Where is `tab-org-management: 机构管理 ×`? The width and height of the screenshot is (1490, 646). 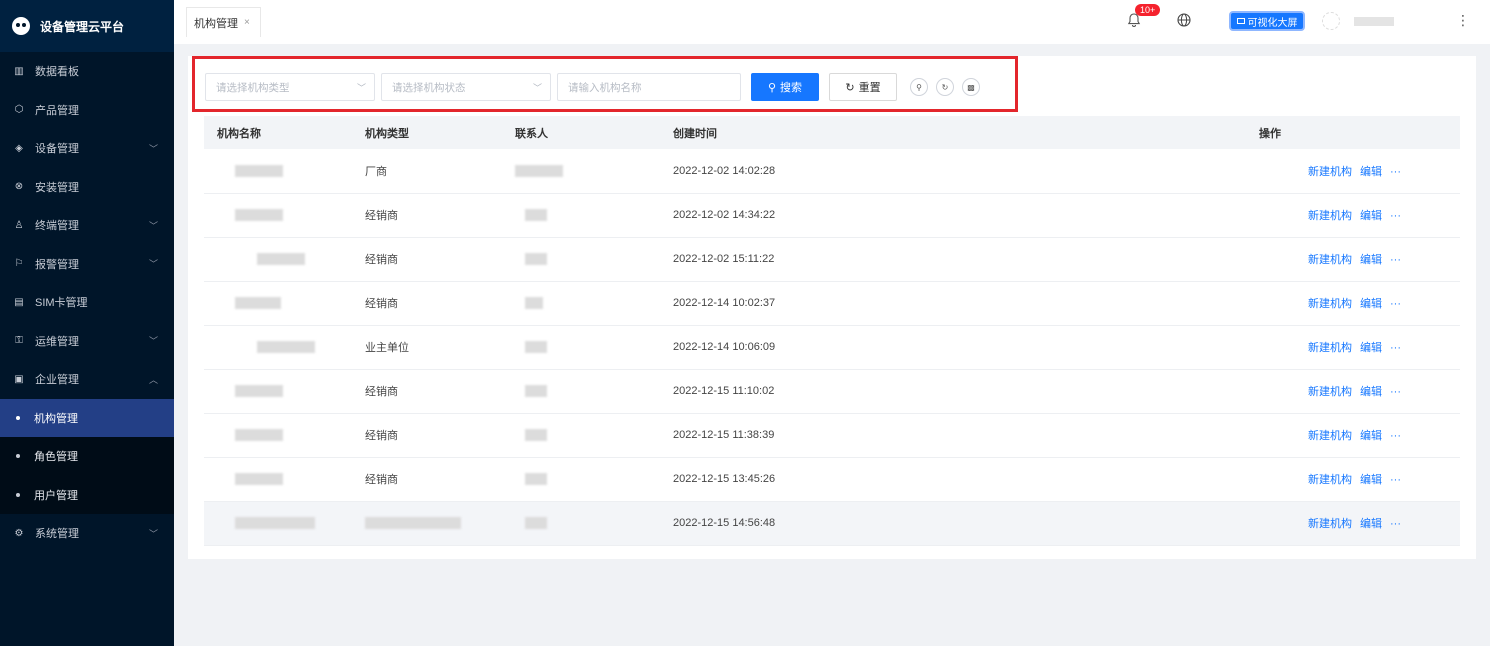
tab-org-management: 机构管理 × is located at coordinates (223, 22).